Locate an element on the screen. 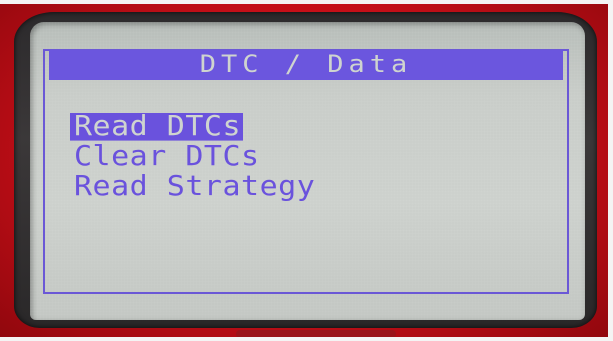 The width and height of the screenshot is (613, 341). menu-item-clear-dtcs: Clear DTCs is located at coordinates (192, 157).